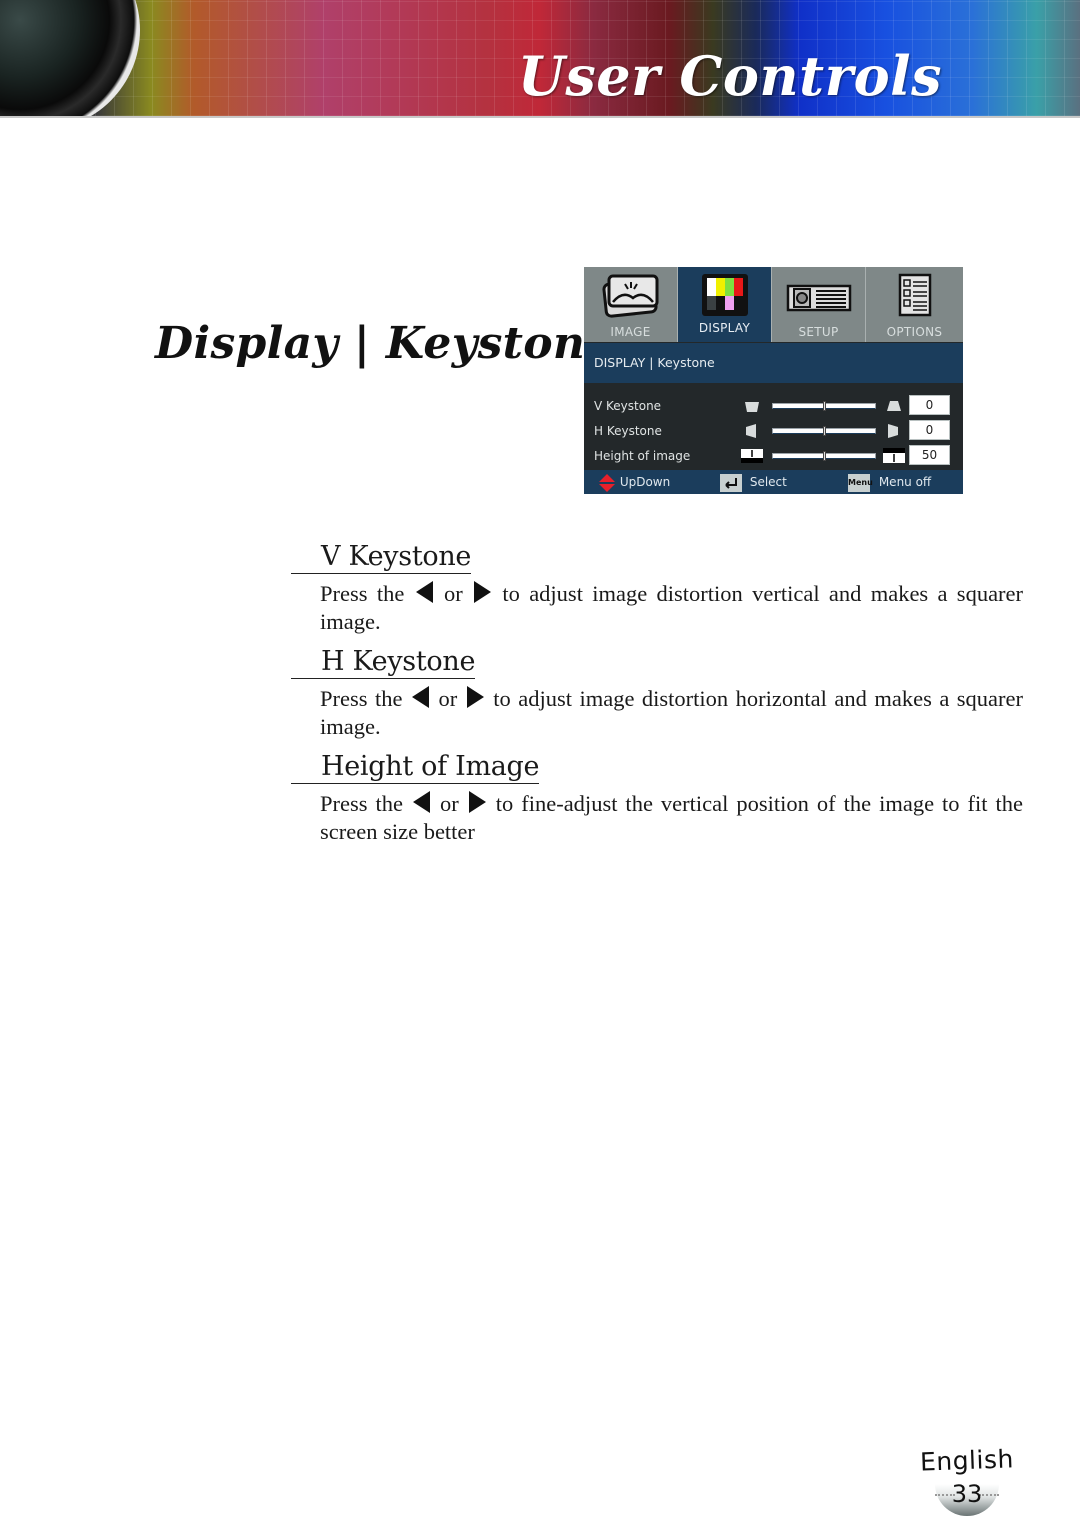  Describe the element at coordinates (725, 297) in the screenshot. I see `color-bars-icon` at that location.